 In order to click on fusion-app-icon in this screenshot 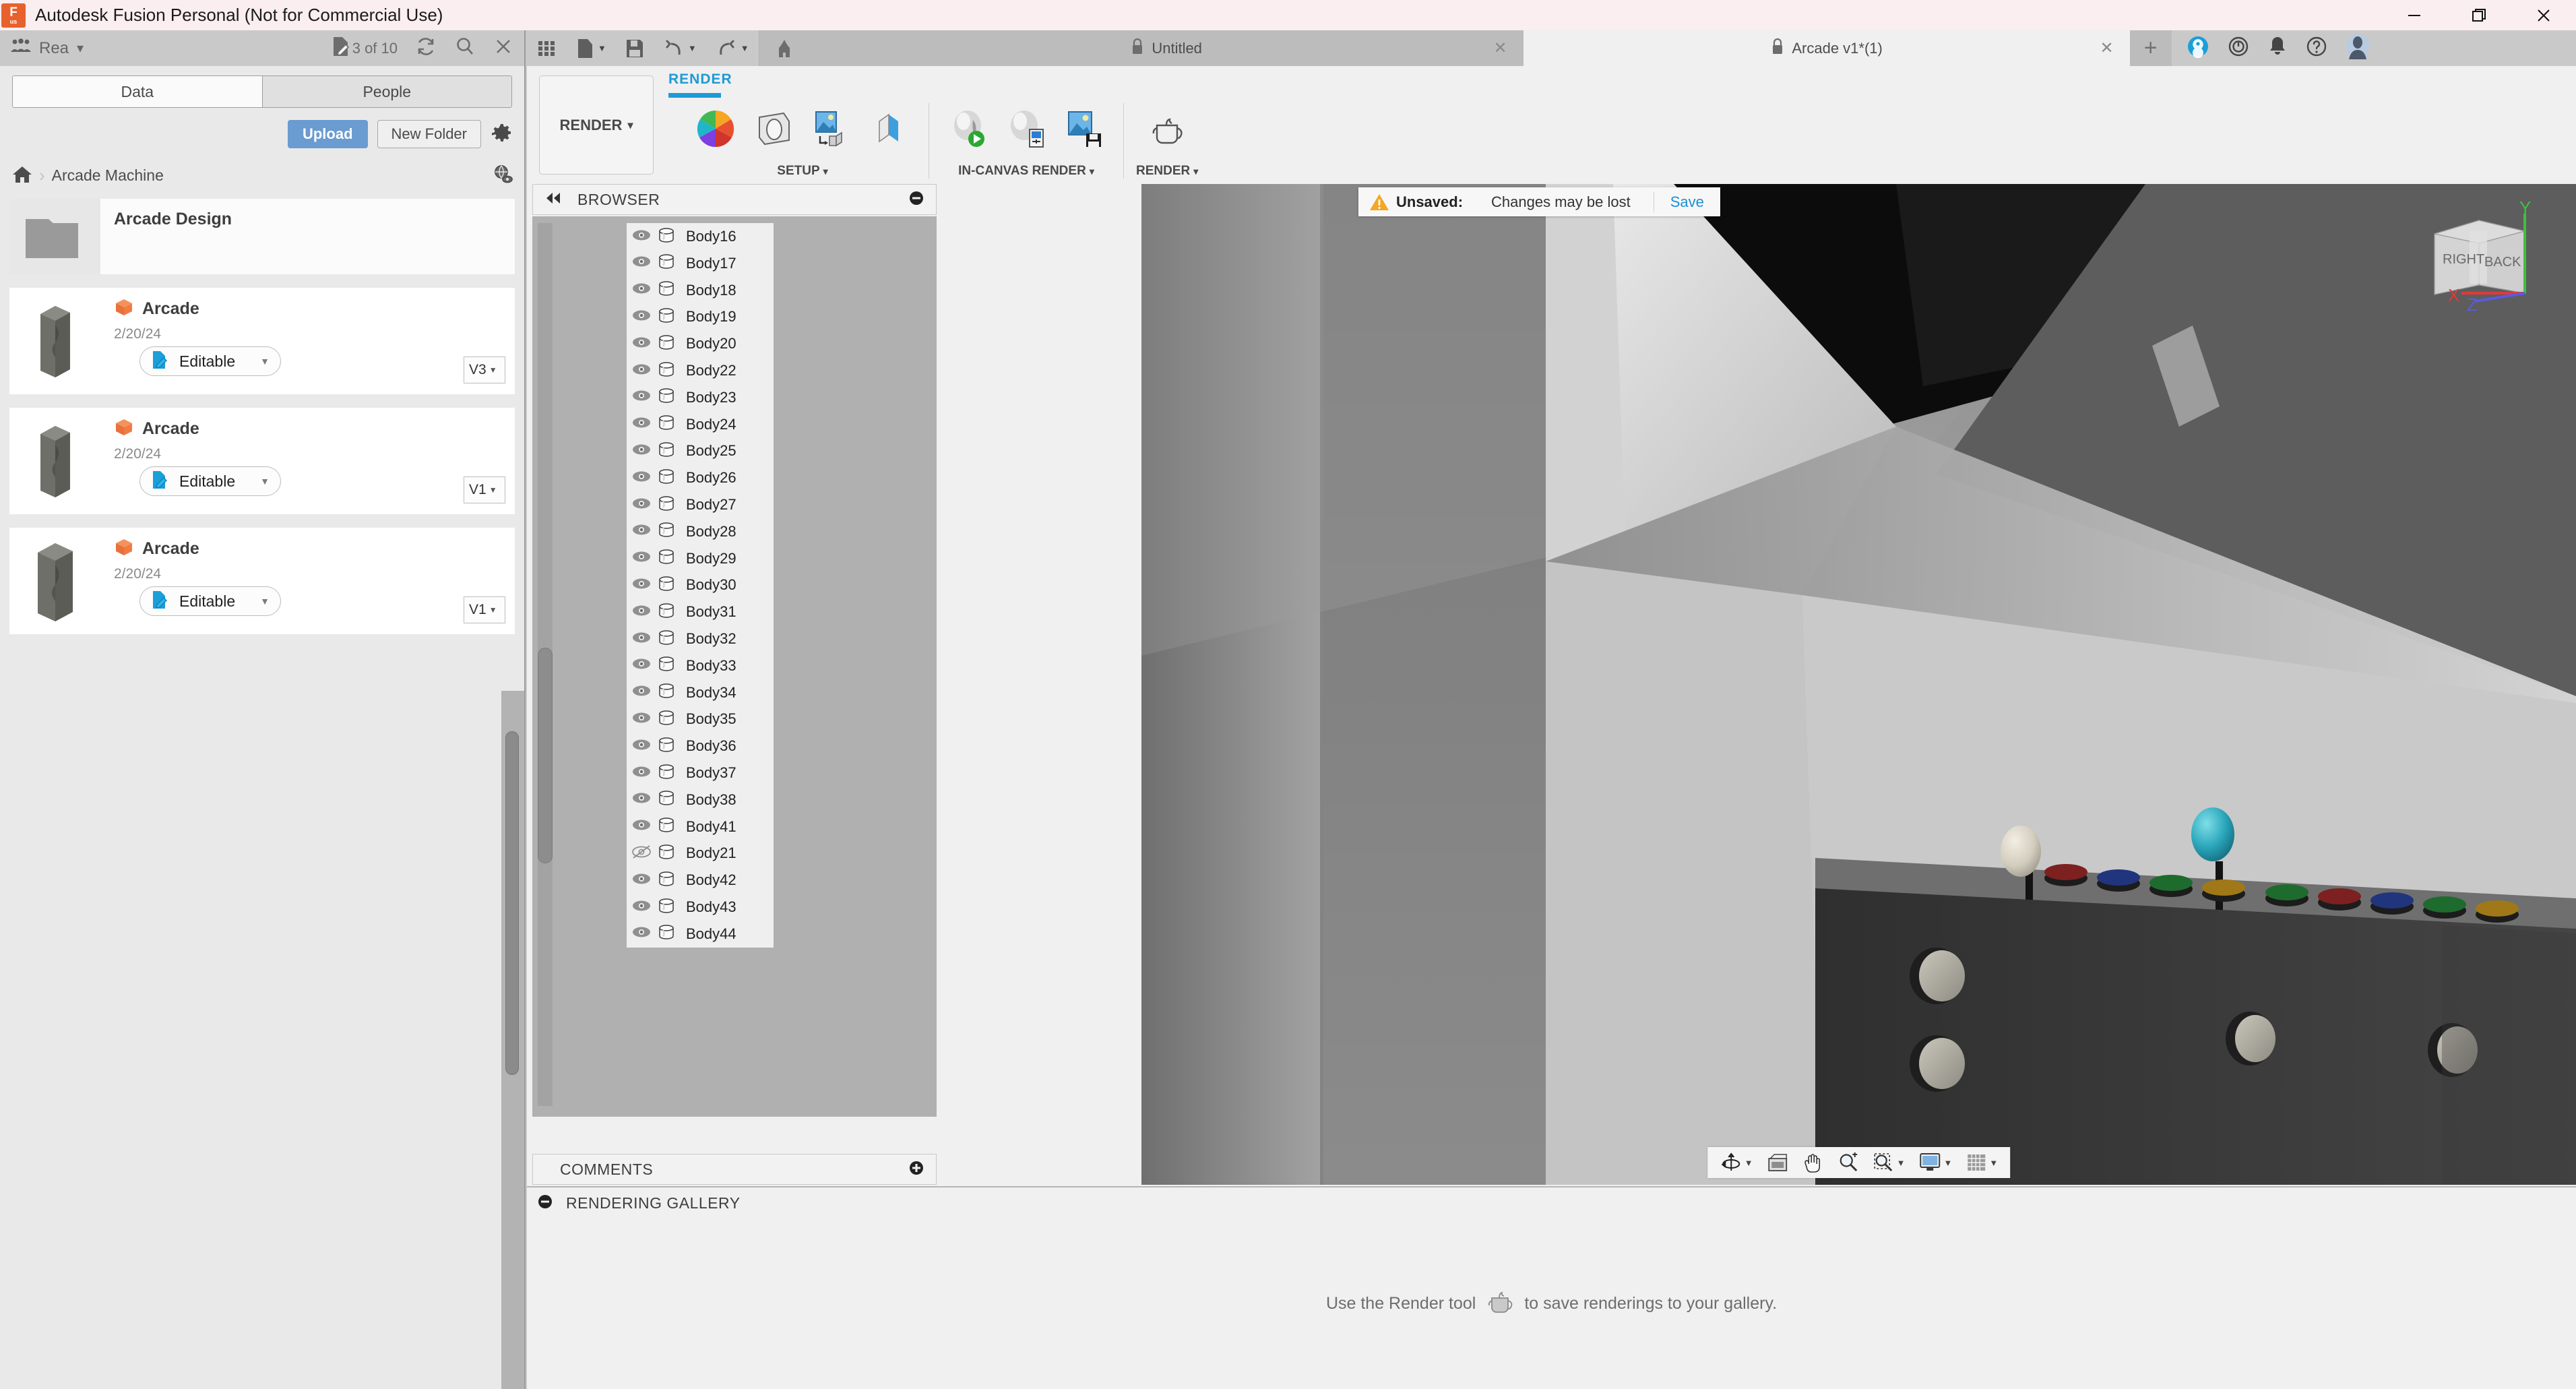, I will do `click(2198, 48)`.